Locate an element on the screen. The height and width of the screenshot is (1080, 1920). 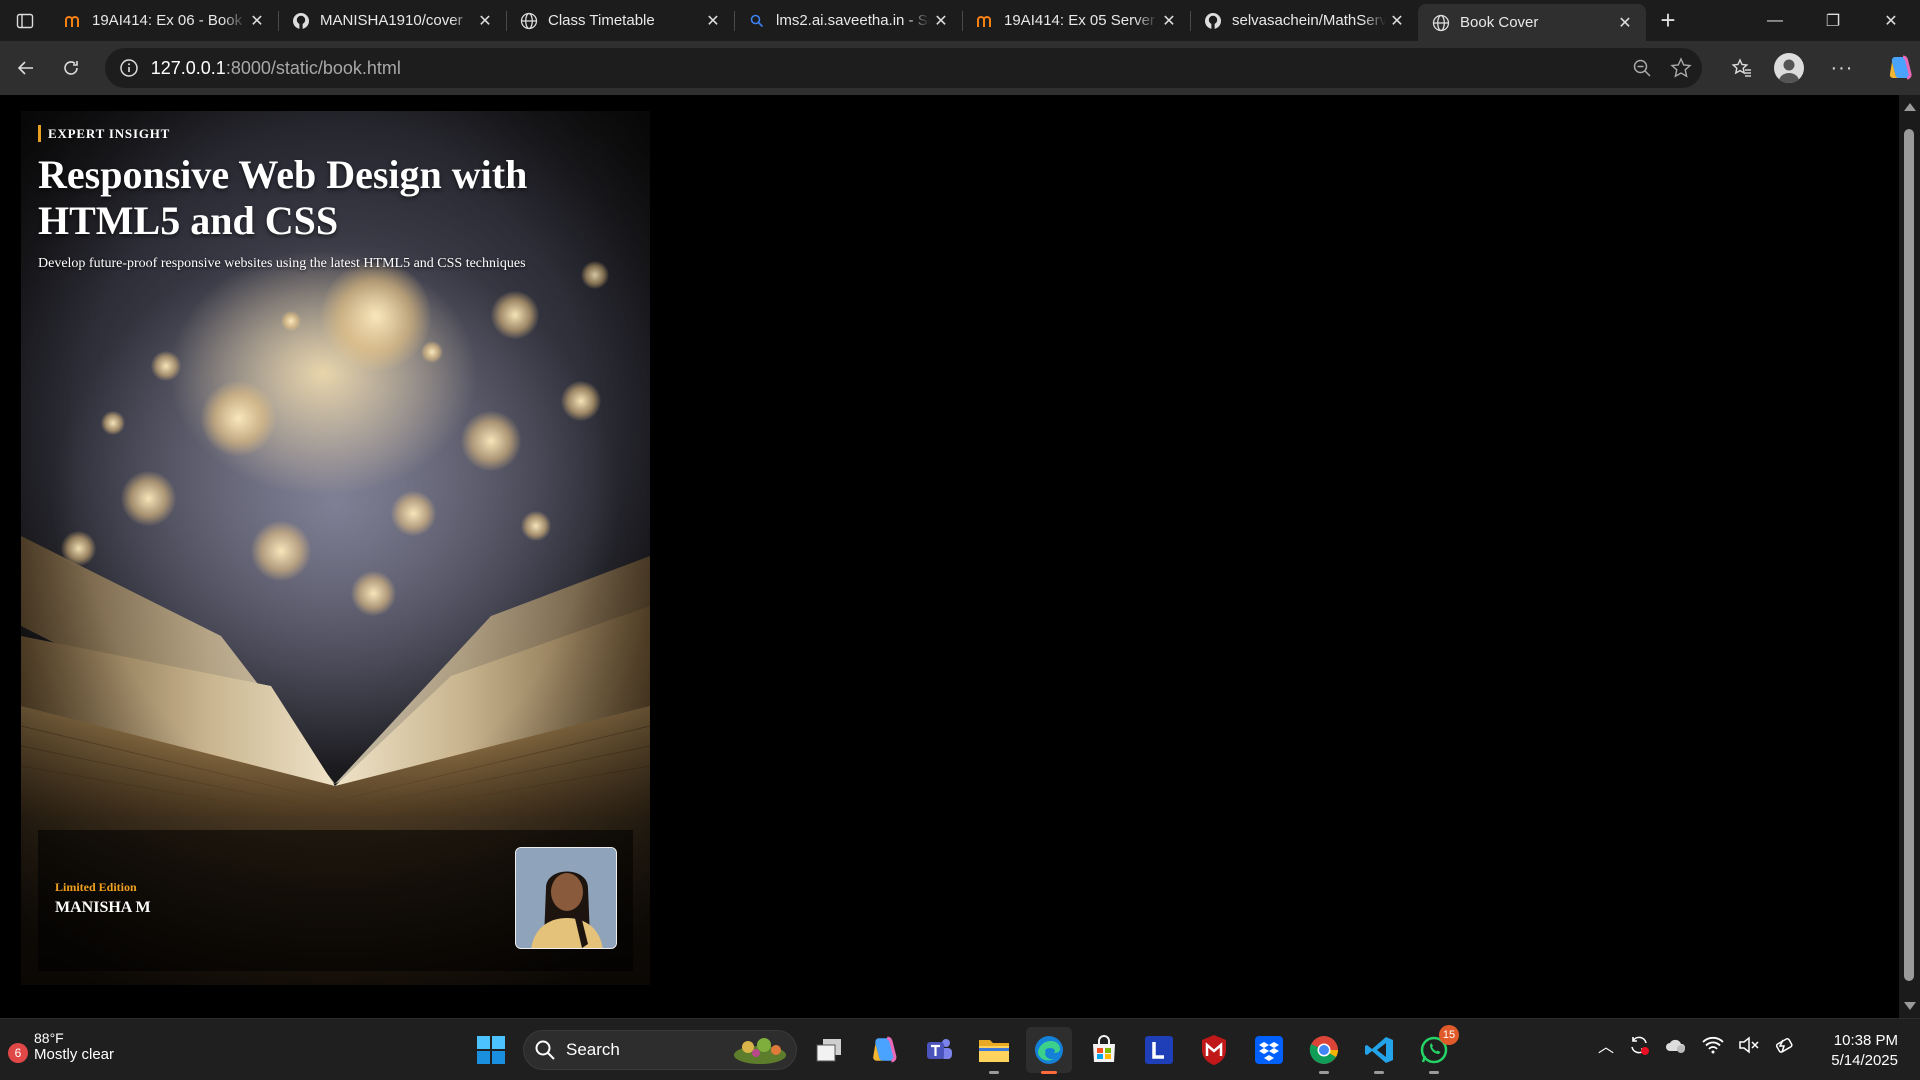
tab-title: MANISHA1910/cover is located at coordinates (391, 20).